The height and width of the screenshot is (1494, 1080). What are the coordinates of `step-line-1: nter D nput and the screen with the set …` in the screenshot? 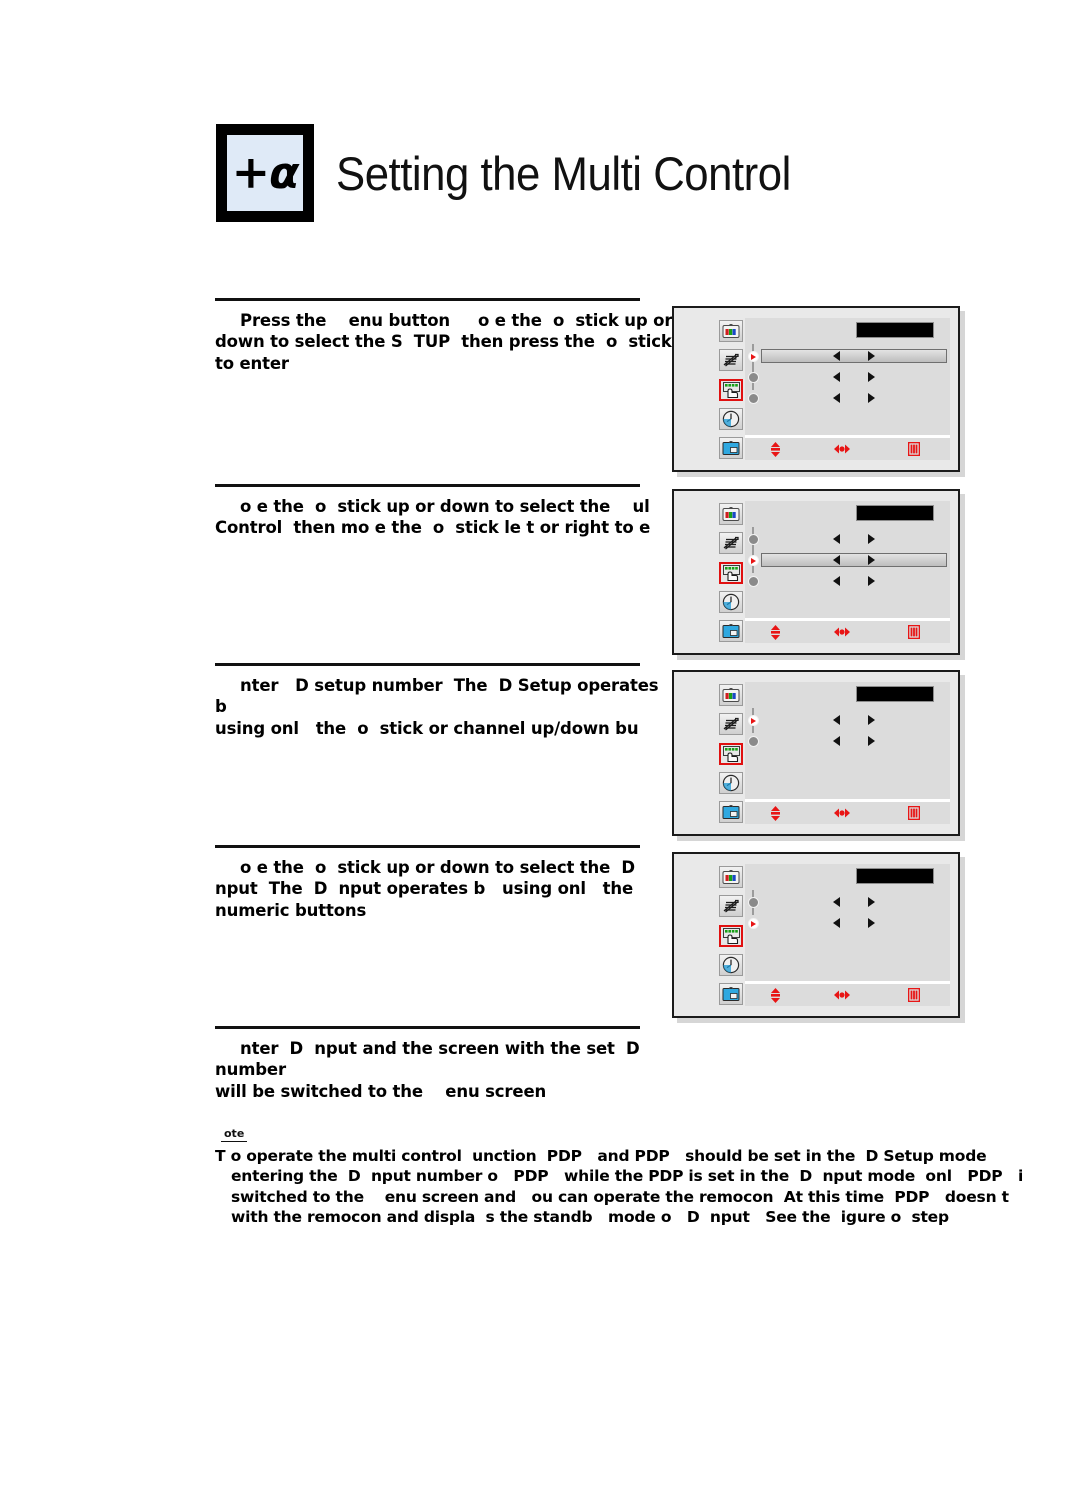 It's located at (430, 1059).